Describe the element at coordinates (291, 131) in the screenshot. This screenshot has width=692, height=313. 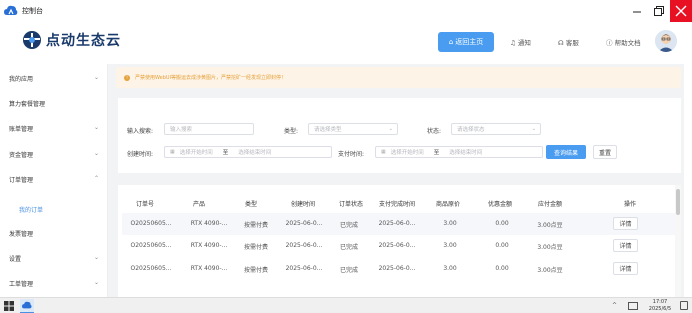
I see `type-label: 类型:` at that location.